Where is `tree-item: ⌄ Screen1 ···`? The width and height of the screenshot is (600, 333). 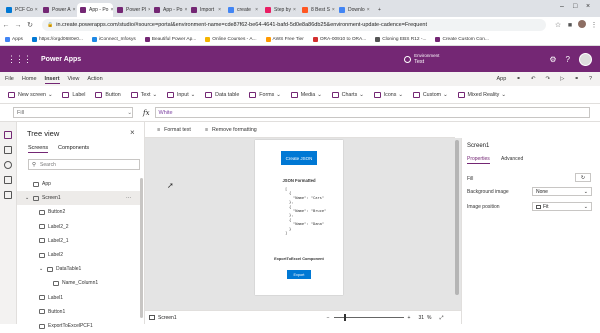 tree-item: ⌄ Screen1 ··· is located at coordinates (79, 198).